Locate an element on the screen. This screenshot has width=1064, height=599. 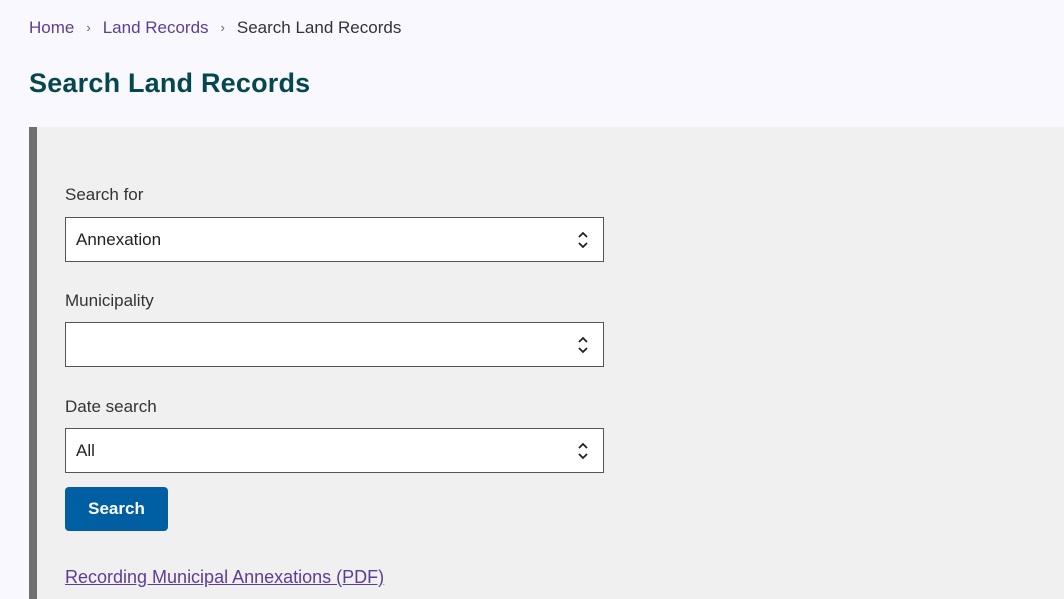
date-search-value: All is located at coordinates (85, 450).